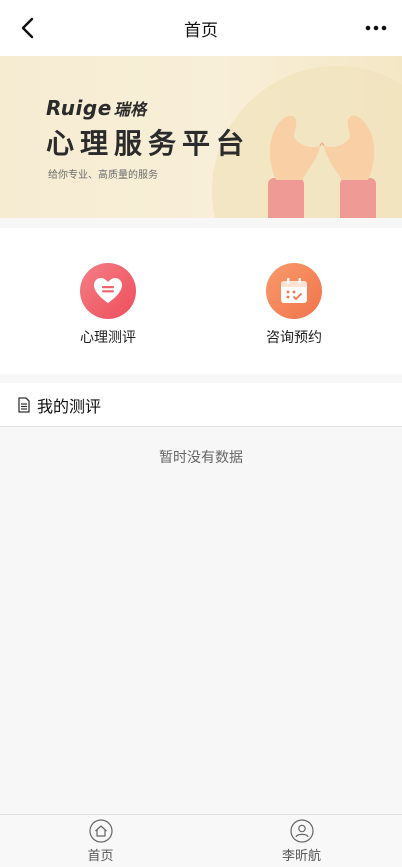  I want to click on service-psych-assessment: 心理测评, so click(108, 305).